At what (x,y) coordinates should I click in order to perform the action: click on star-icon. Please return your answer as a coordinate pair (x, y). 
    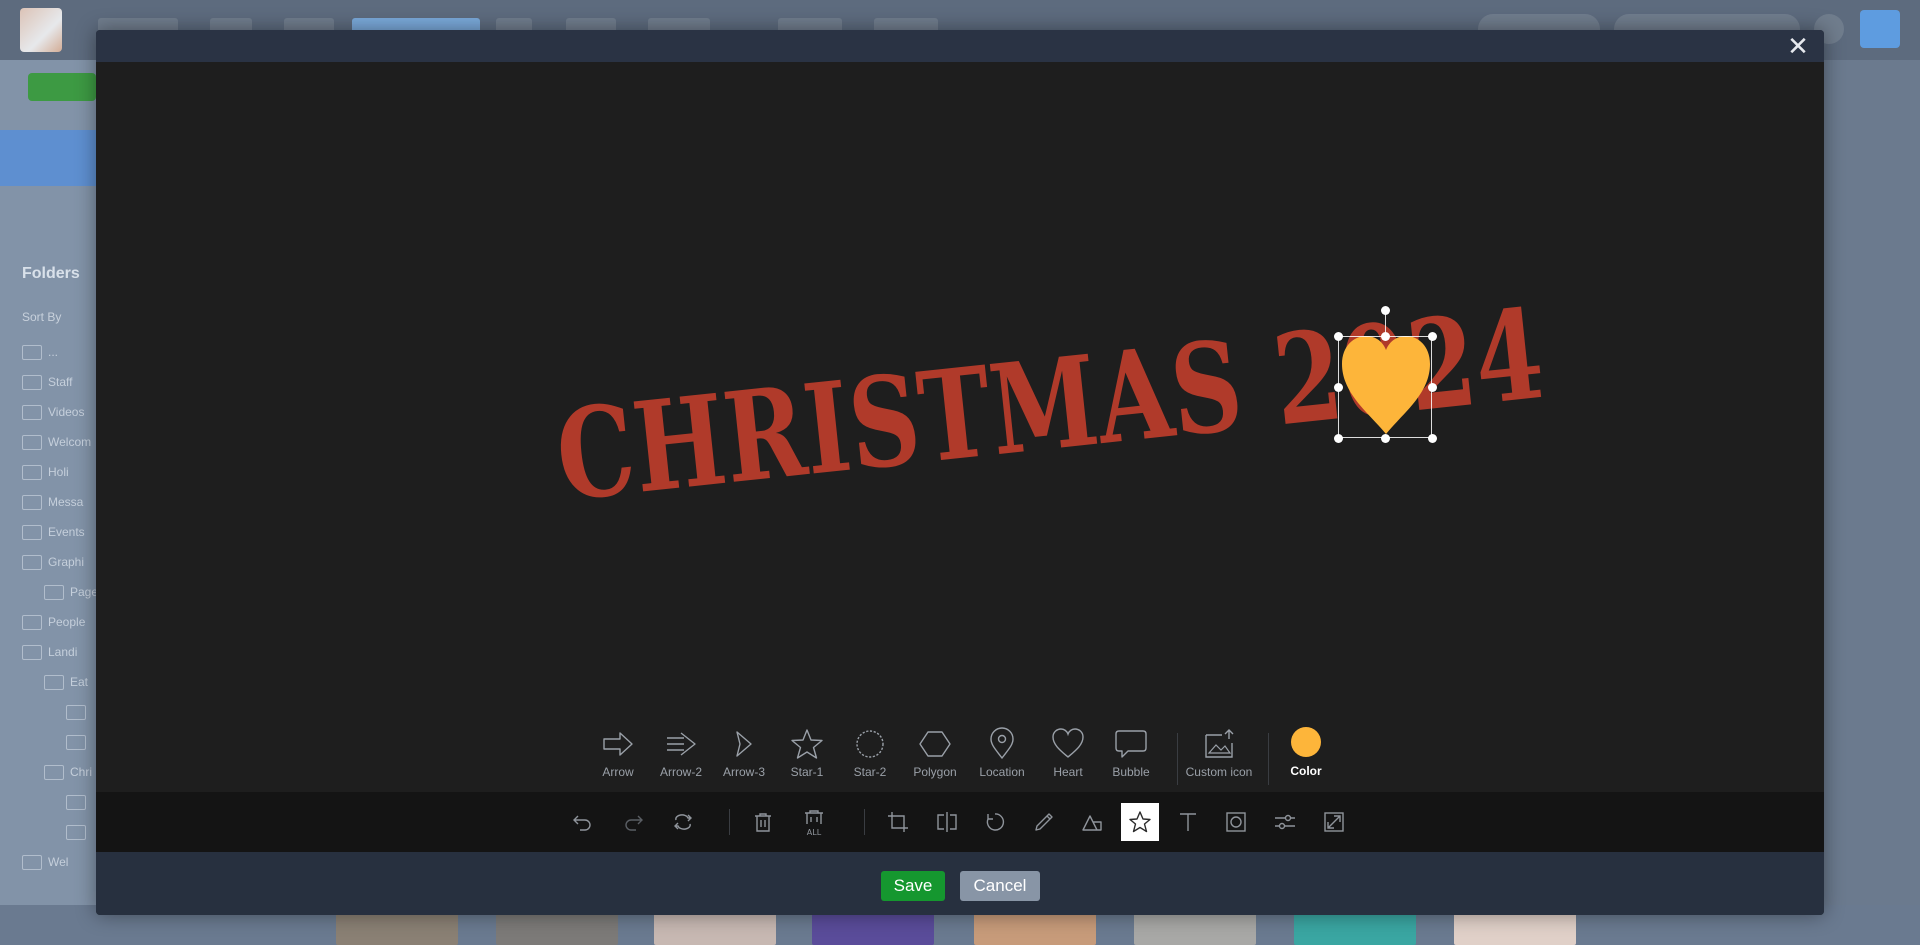
    Looking at the image, I should click on (1140, 822).